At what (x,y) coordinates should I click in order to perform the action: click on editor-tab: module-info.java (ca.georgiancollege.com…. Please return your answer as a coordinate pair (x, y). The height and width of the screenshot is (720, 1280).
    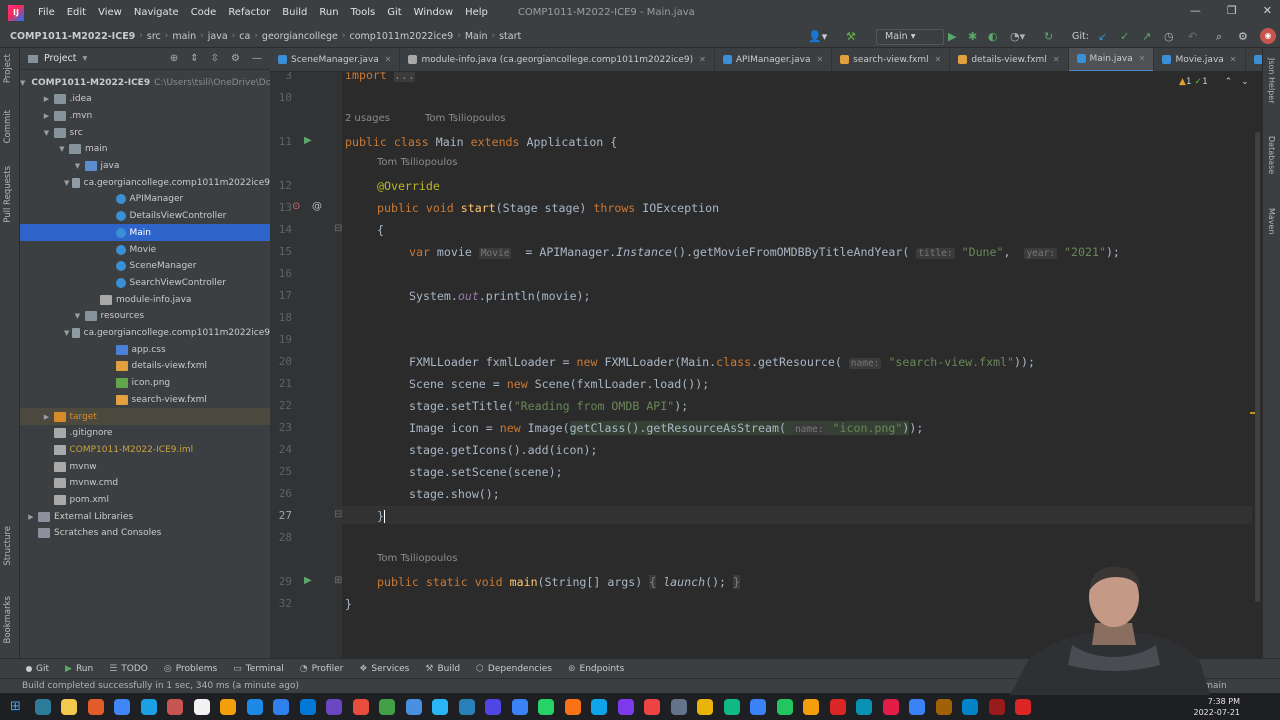
    Looking at the image, I should click on (557, 59).